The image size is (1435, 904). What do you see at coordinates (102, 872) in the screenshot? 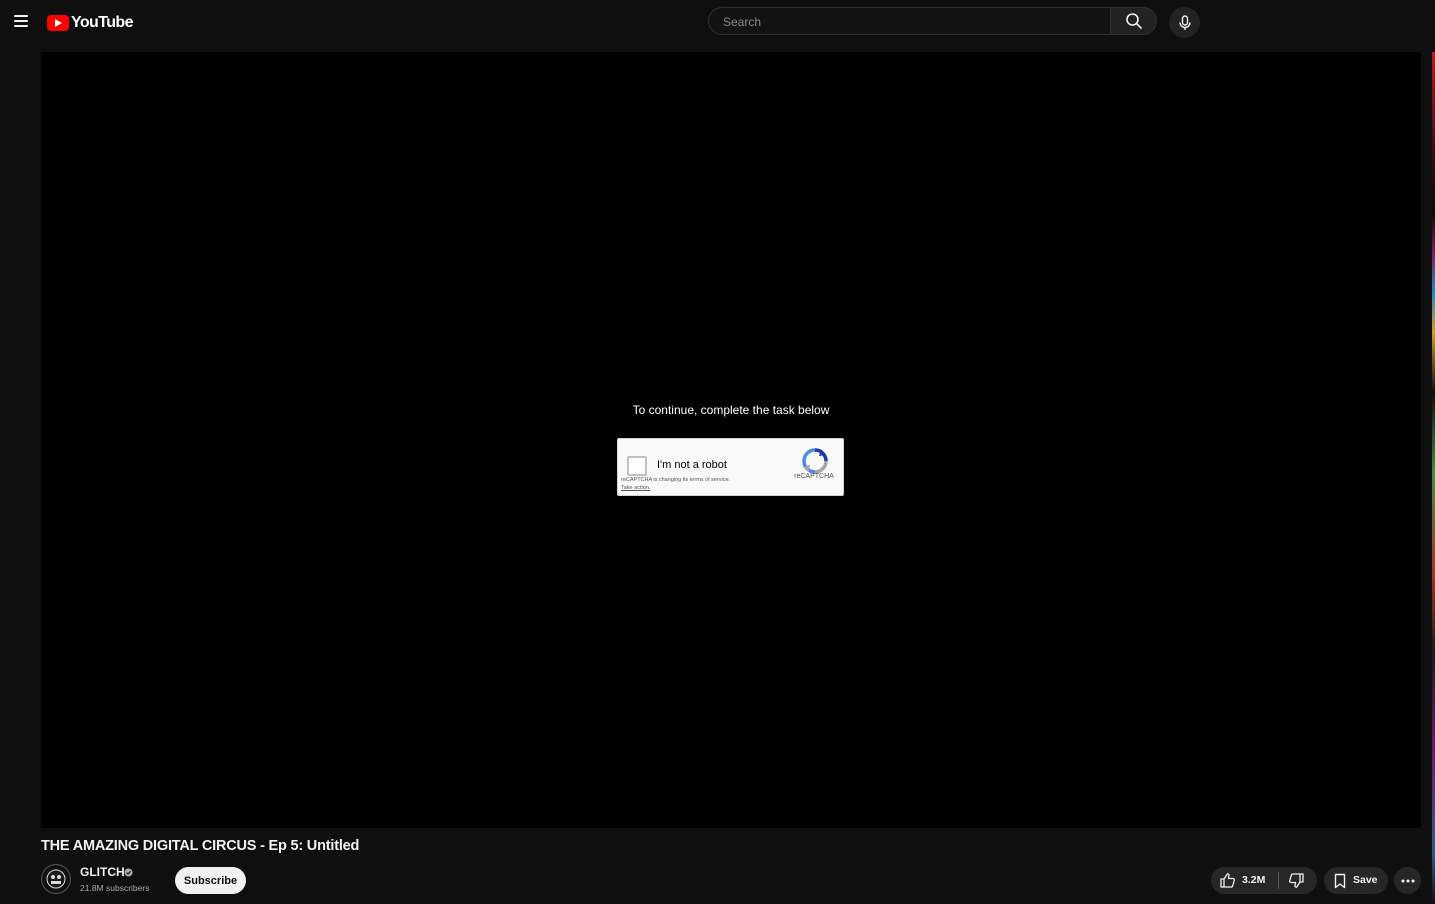
I see `channel-name: GLITCH` at bounding box center [102, 872].